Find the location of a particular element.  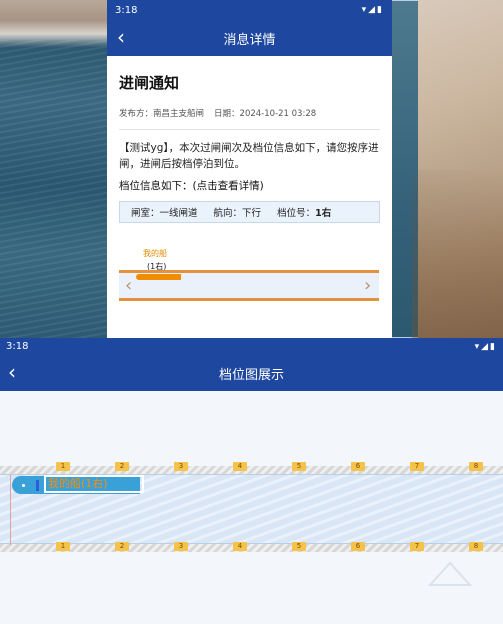

mini-gate-left-icon: ‹ is located at coordinates (129, 285).